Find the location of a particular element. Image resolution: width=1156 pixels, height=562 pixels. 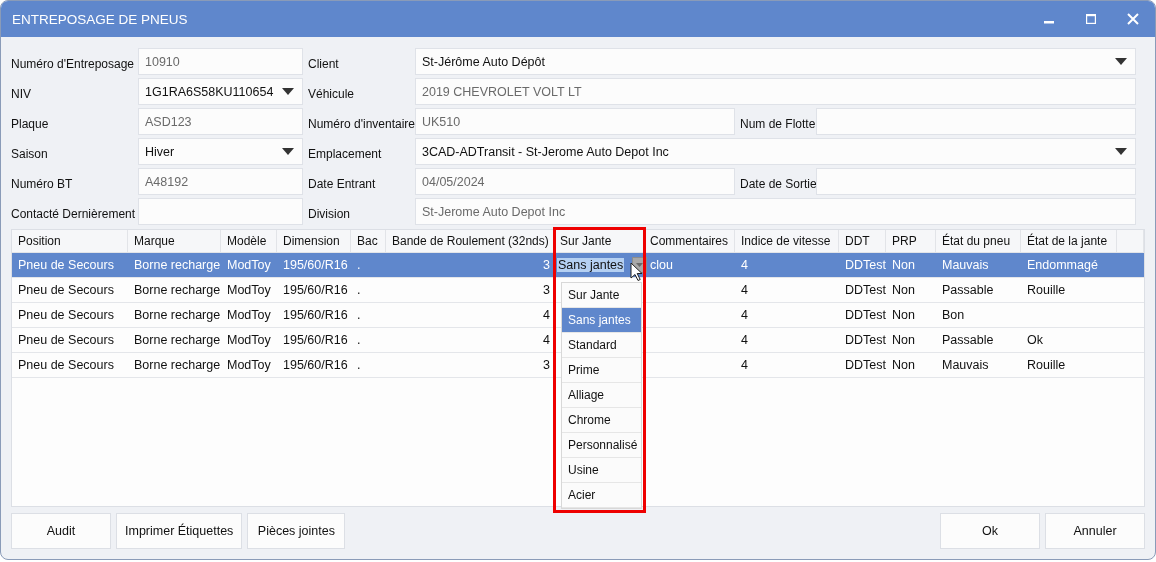

minimize-icon is located at coordinates (1049, 22).